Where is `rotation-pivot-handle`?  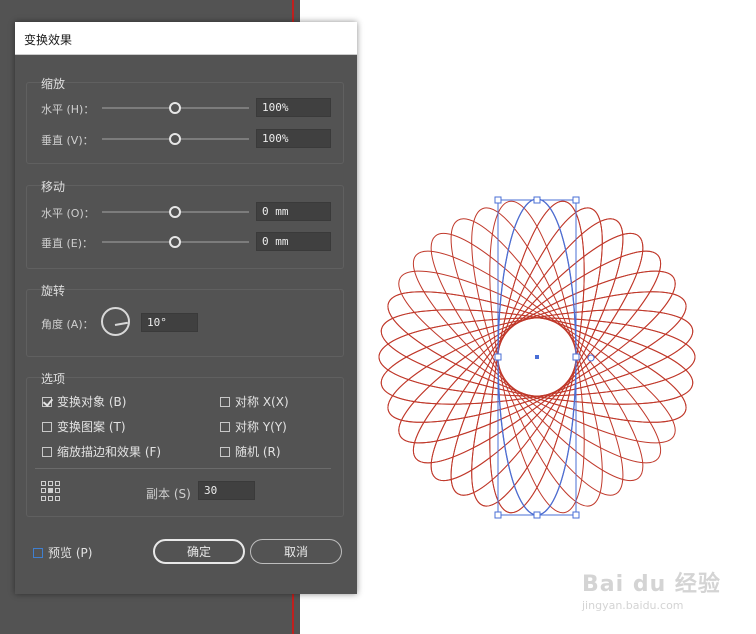 rotation-pivot-handle is located at coordinates (591, 358).